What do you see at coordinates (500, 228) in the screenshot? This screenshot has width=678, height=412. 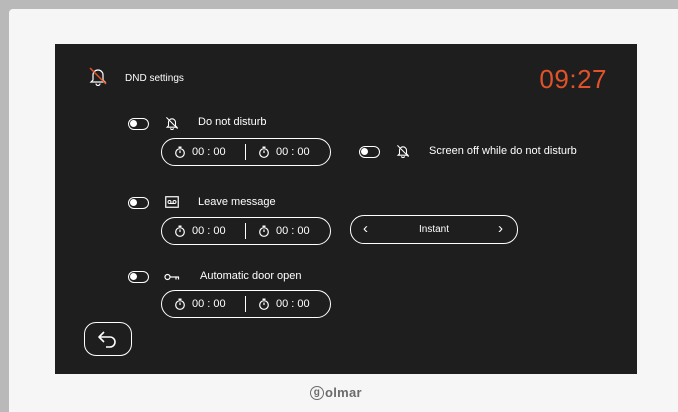 I see `next-option-button: ›` at bounding box center [500, 228].